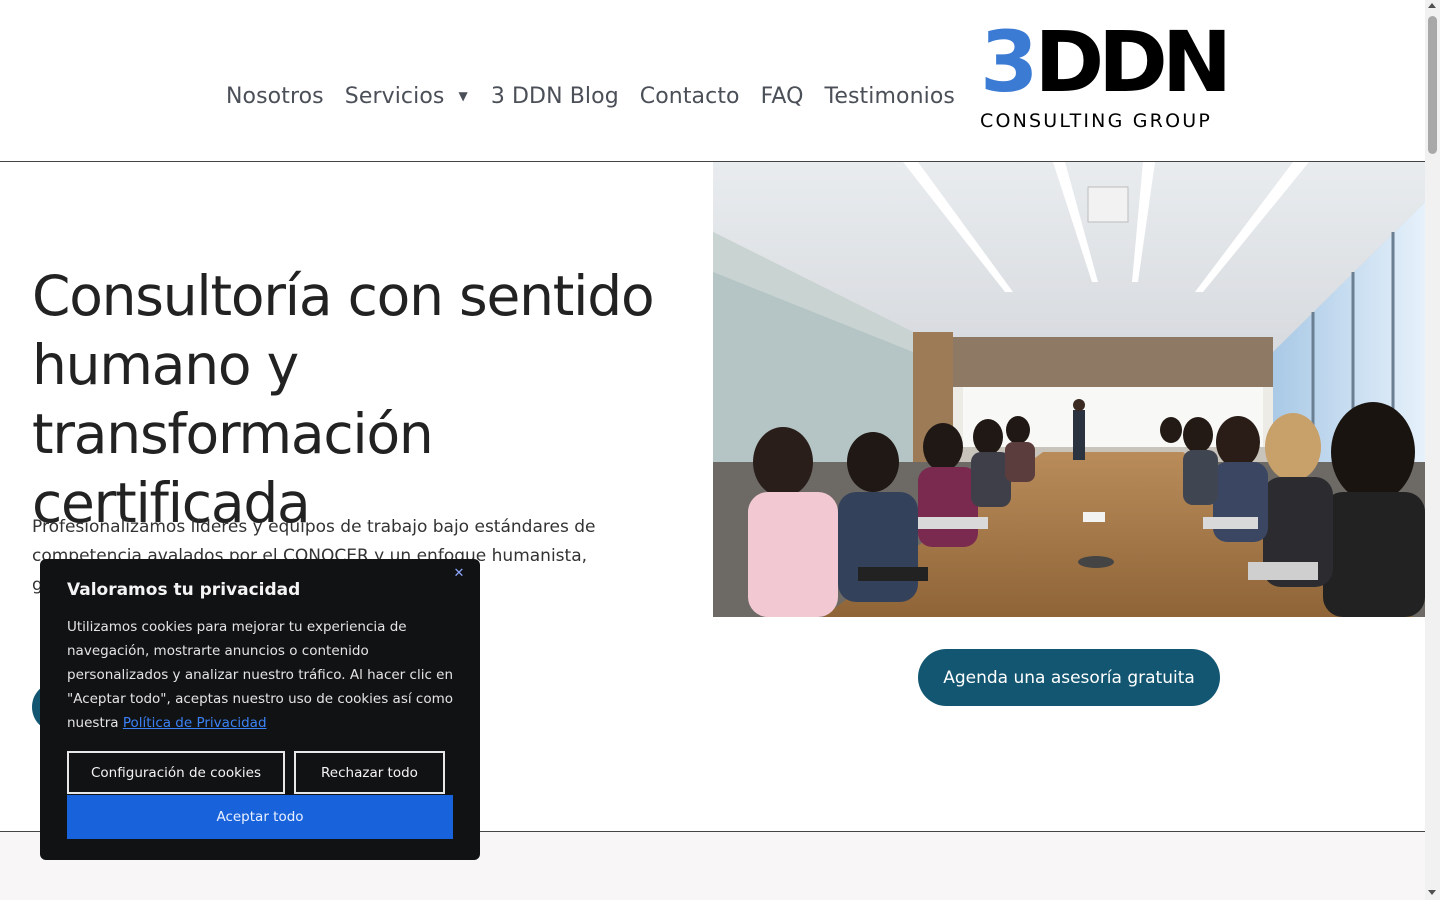  I want to click on caret-down-icon: ▼, so click(463, 96).